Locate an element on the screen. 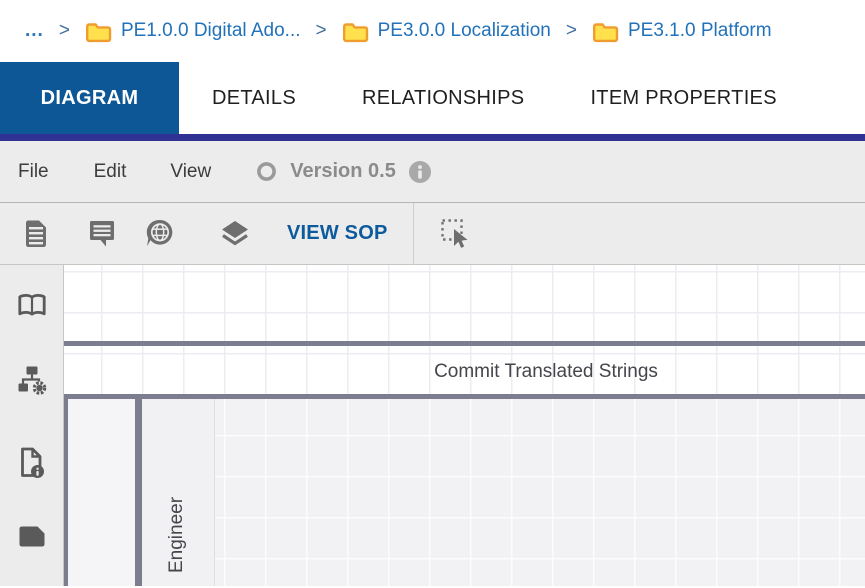 The width and height of the screenshot is (865, 588). layers-icon is located at coordinates (235, 234).